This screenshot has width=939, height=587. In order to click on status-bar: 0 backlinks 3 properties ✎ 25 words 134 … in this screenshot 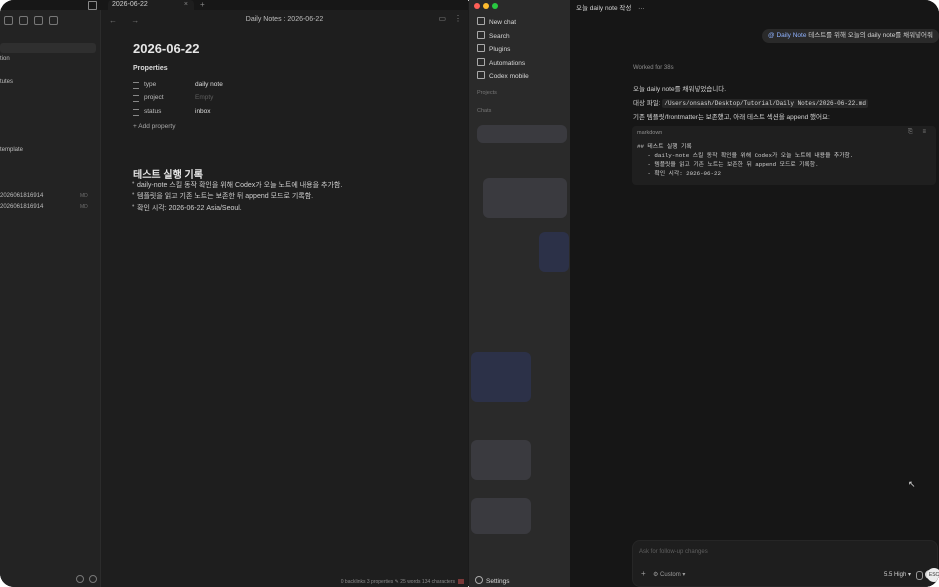, I will do `click(402, 582)`.